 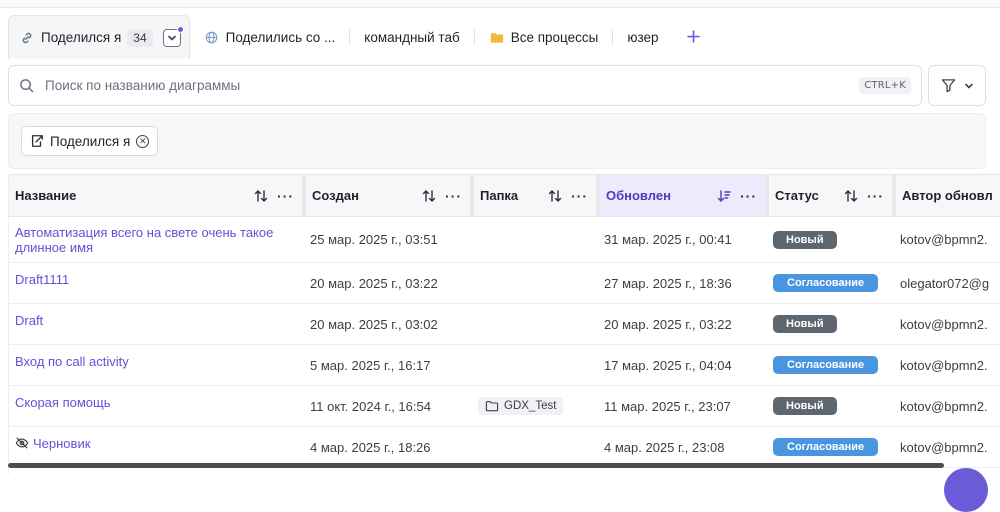 What do you see at coordinates (957, 85) in the screenshot?
I see `filter-button` at bounding box center [957, 85].